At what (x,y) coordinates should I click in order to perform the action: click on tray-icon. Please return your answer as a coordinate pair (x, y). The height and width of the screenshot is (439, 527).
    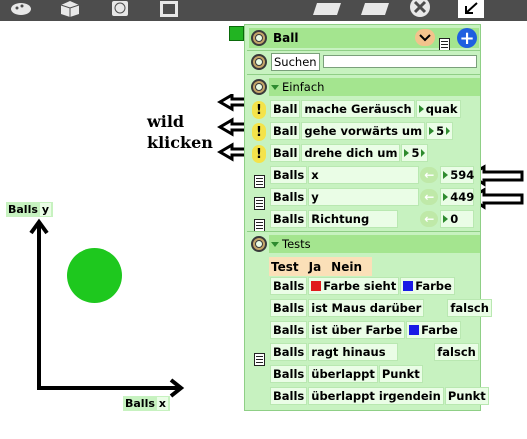
    Looking at the image, I should click on (375, 9).